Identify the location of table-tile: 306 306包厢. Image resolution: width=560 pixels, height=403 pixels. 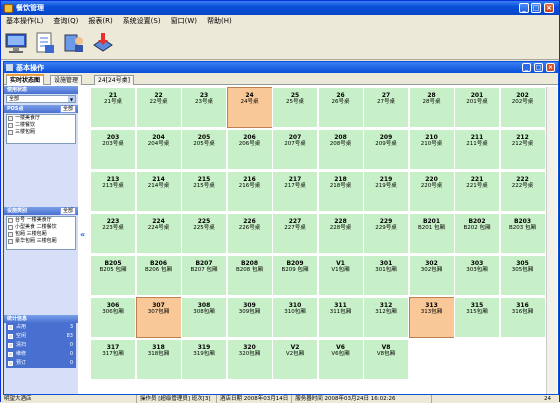
(113, 317).